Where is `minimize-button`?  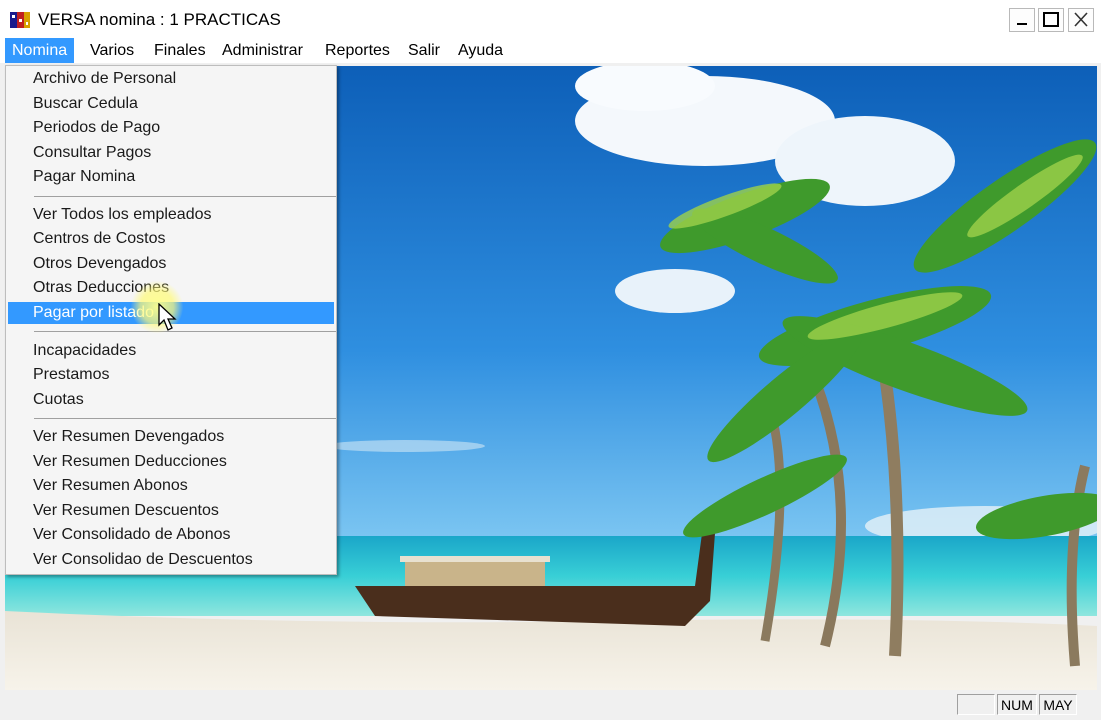 minimize-button is located at coordinates (1022, 20).